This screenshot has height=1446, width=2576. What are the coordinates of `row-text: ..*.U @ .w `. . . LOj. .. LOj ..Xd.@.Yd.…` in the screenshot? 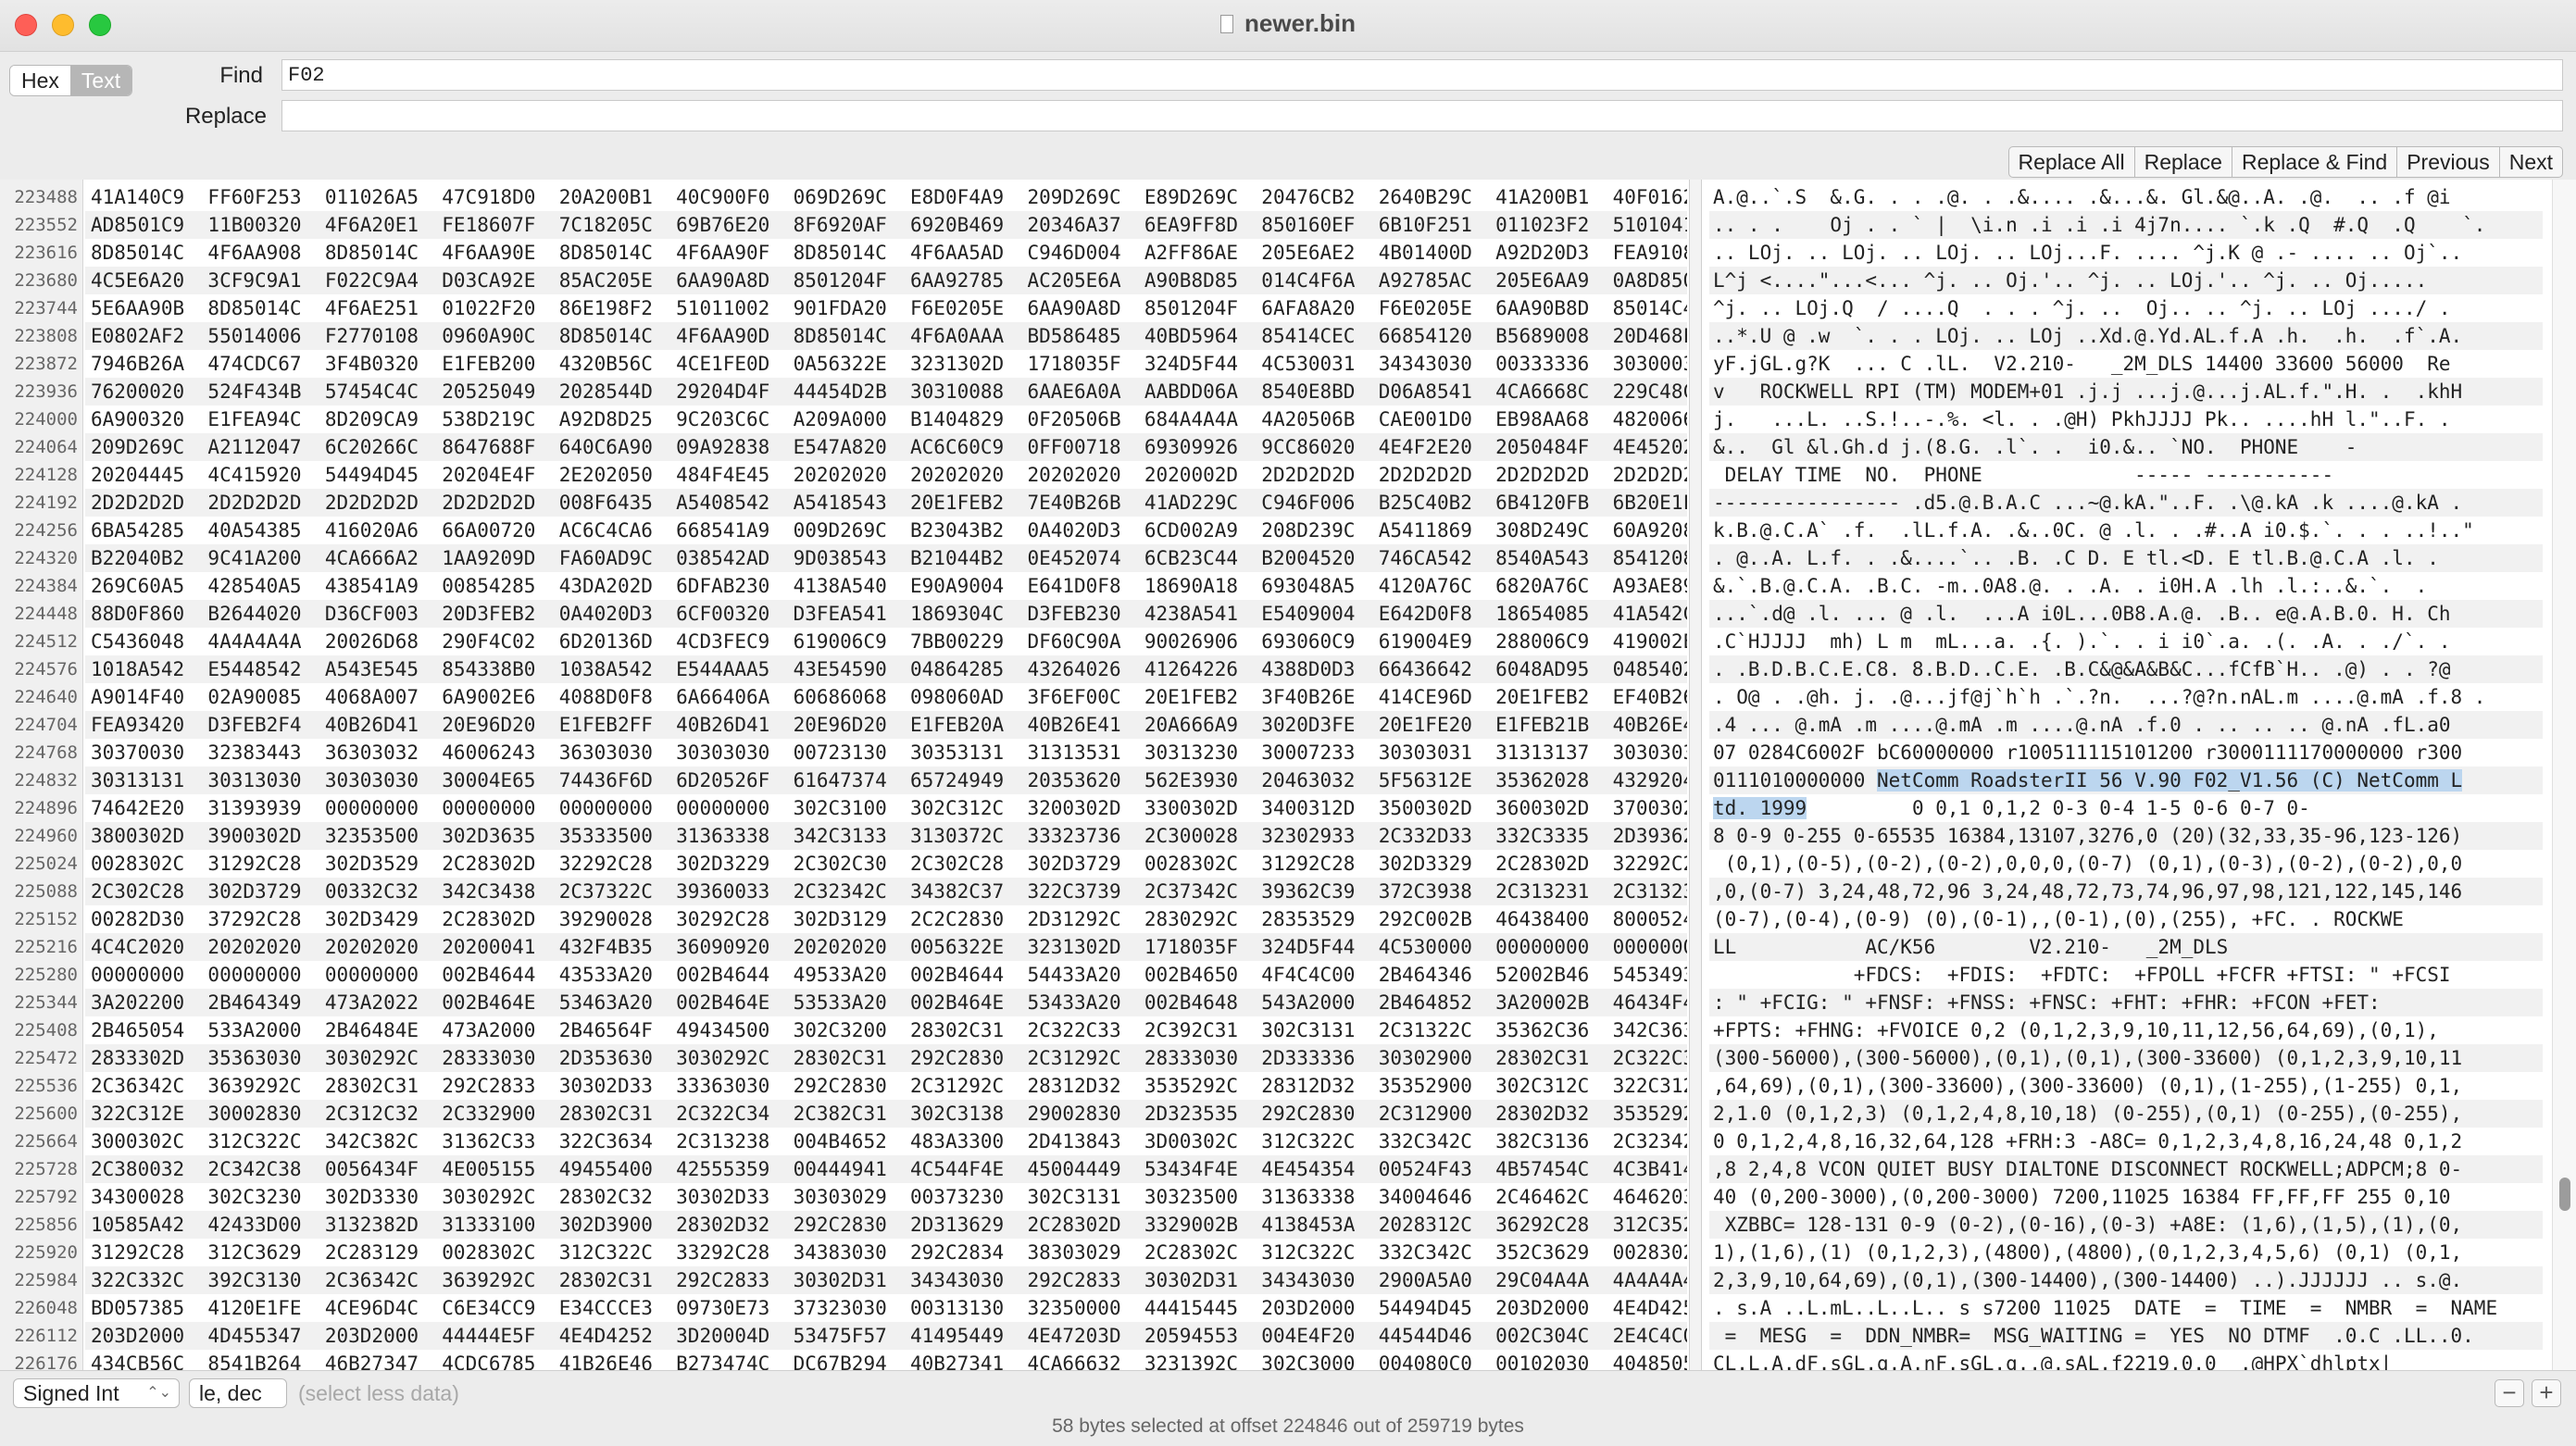 It's located at (2126, 336).